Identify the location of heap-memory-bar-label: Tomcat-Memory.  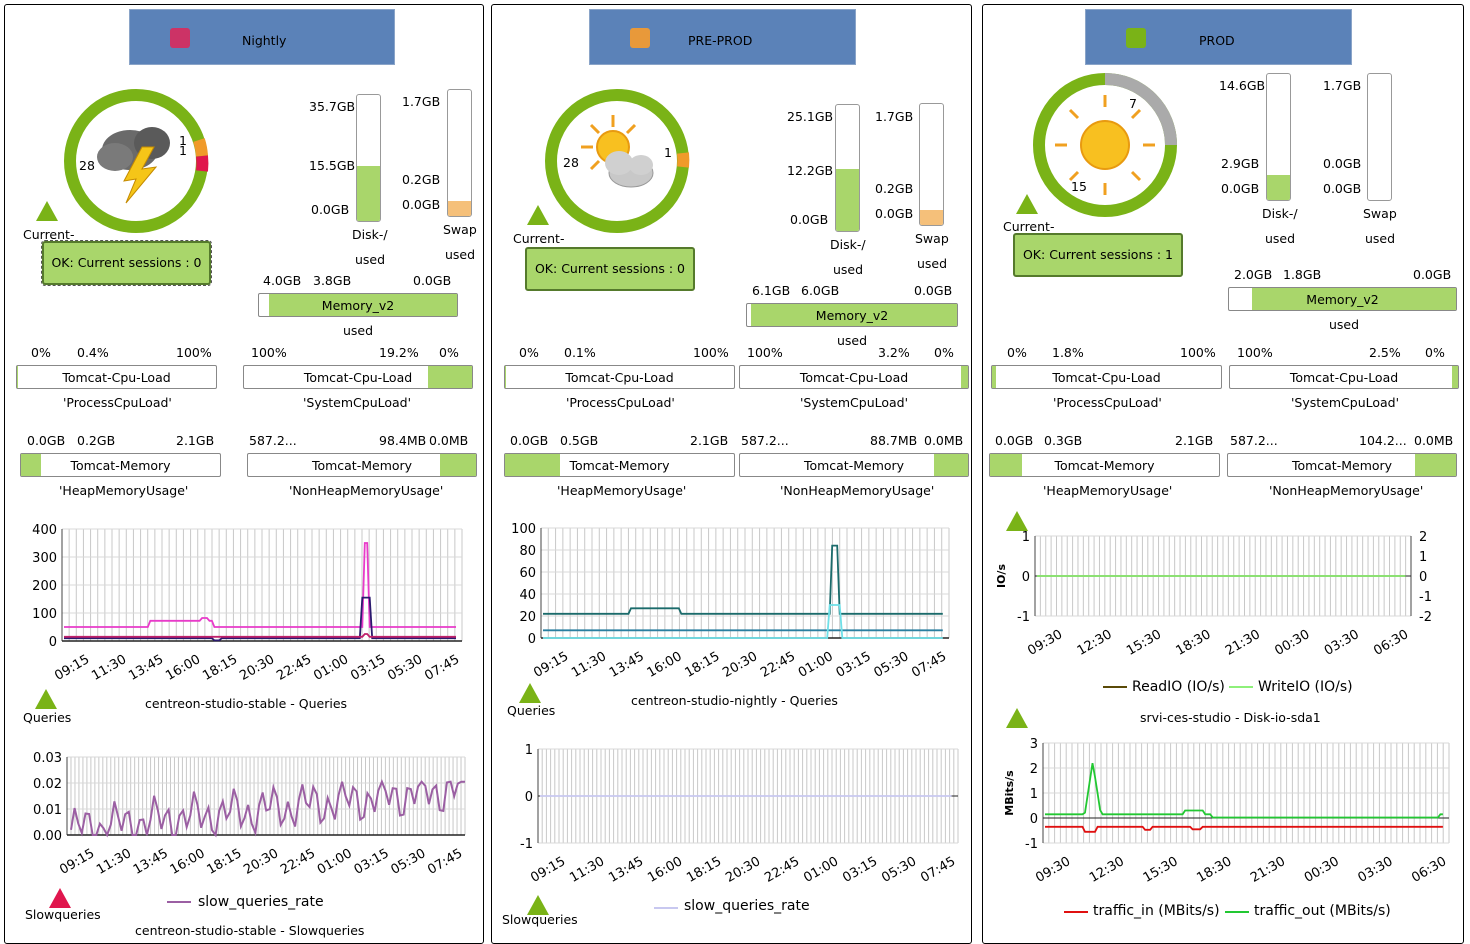
(120, 465).